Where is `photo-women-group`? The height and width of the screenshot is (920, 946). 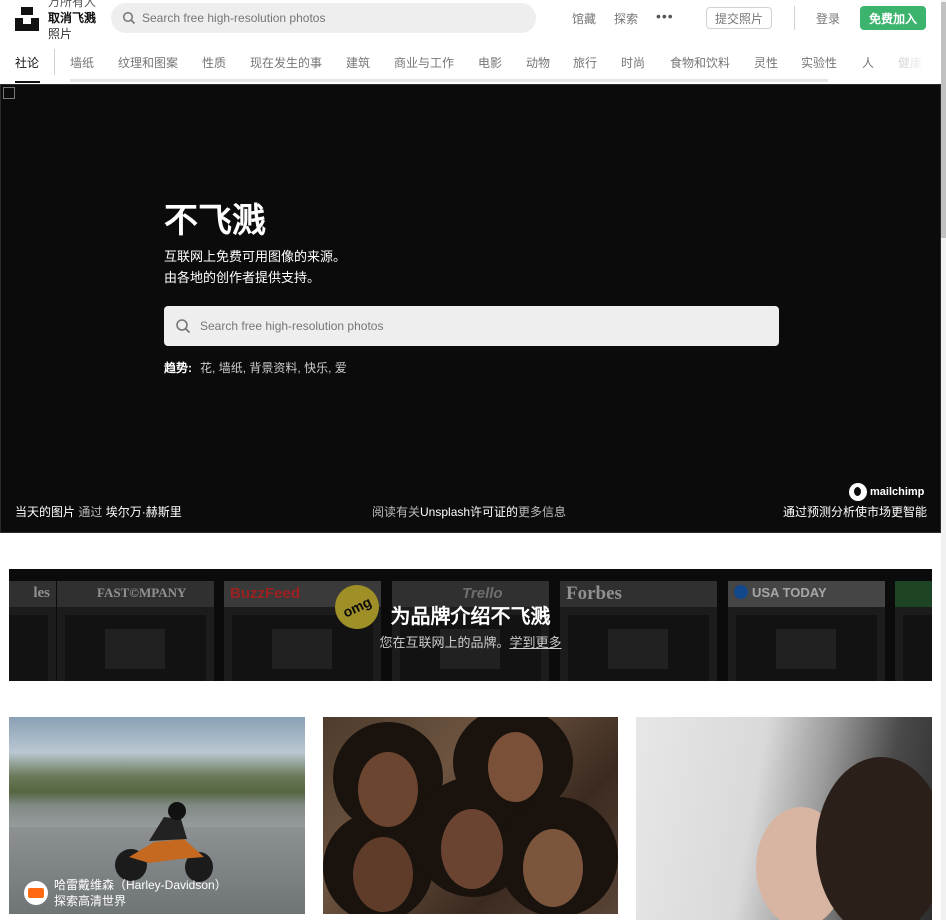
photo-women-group is located at coordinates (470, 815).